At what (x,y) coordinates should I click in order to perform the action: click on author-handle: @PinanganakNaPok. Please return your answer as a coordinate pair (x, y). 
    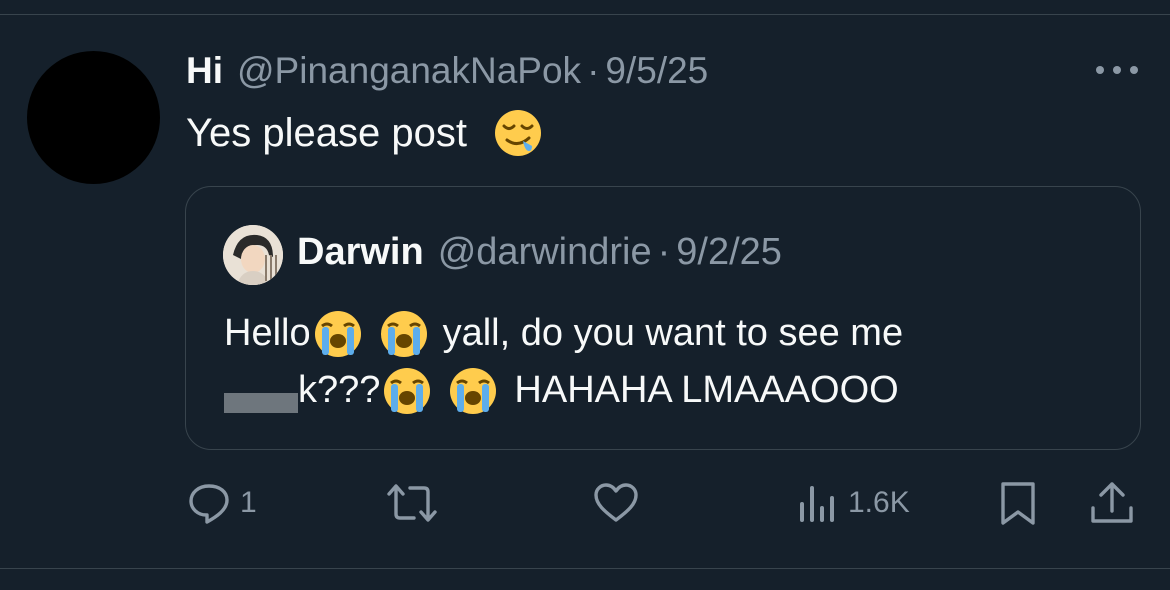
    Looking at the image, I should click on (409, 71).